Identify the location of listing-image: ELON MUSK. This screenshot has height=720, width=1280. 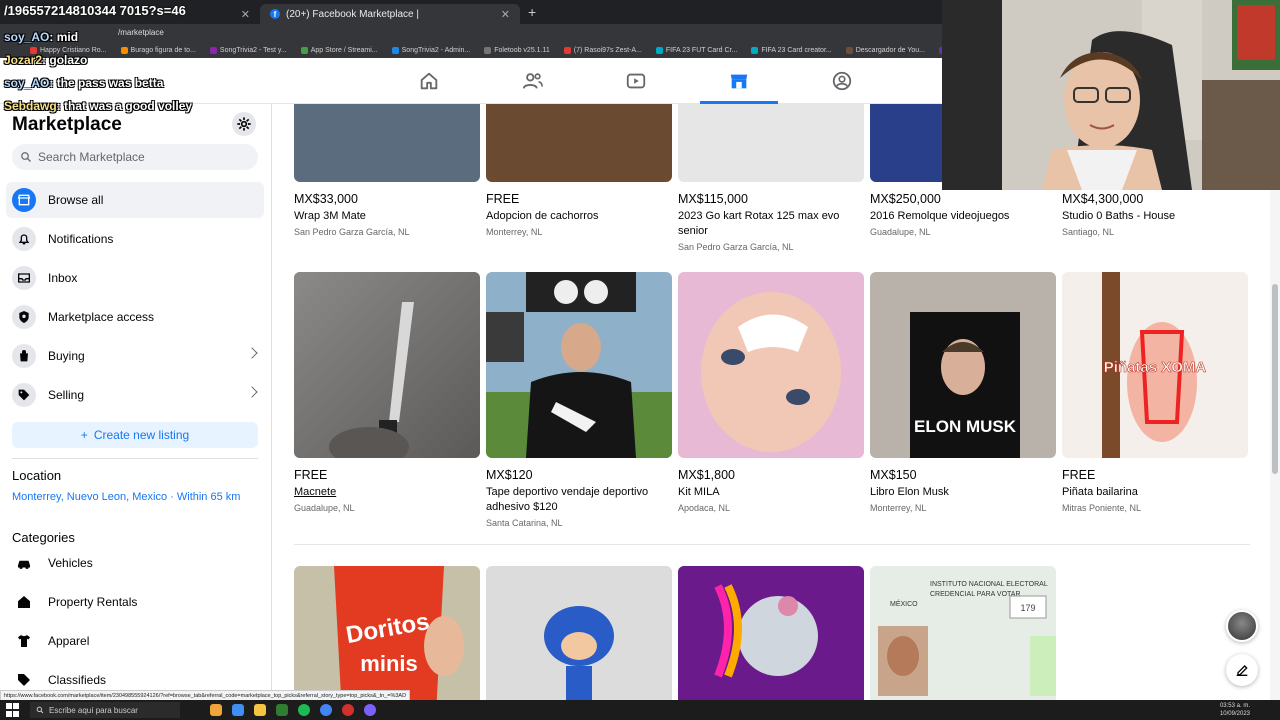
(963, 365).